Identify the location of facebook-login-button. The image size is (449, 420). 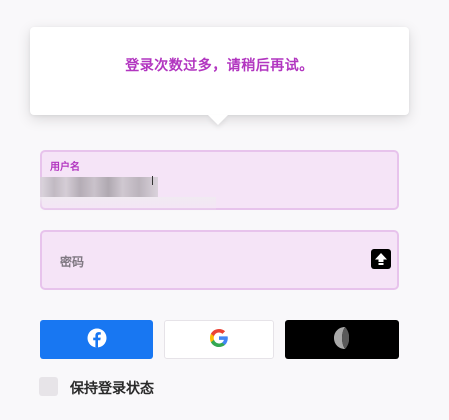
(96, 339).